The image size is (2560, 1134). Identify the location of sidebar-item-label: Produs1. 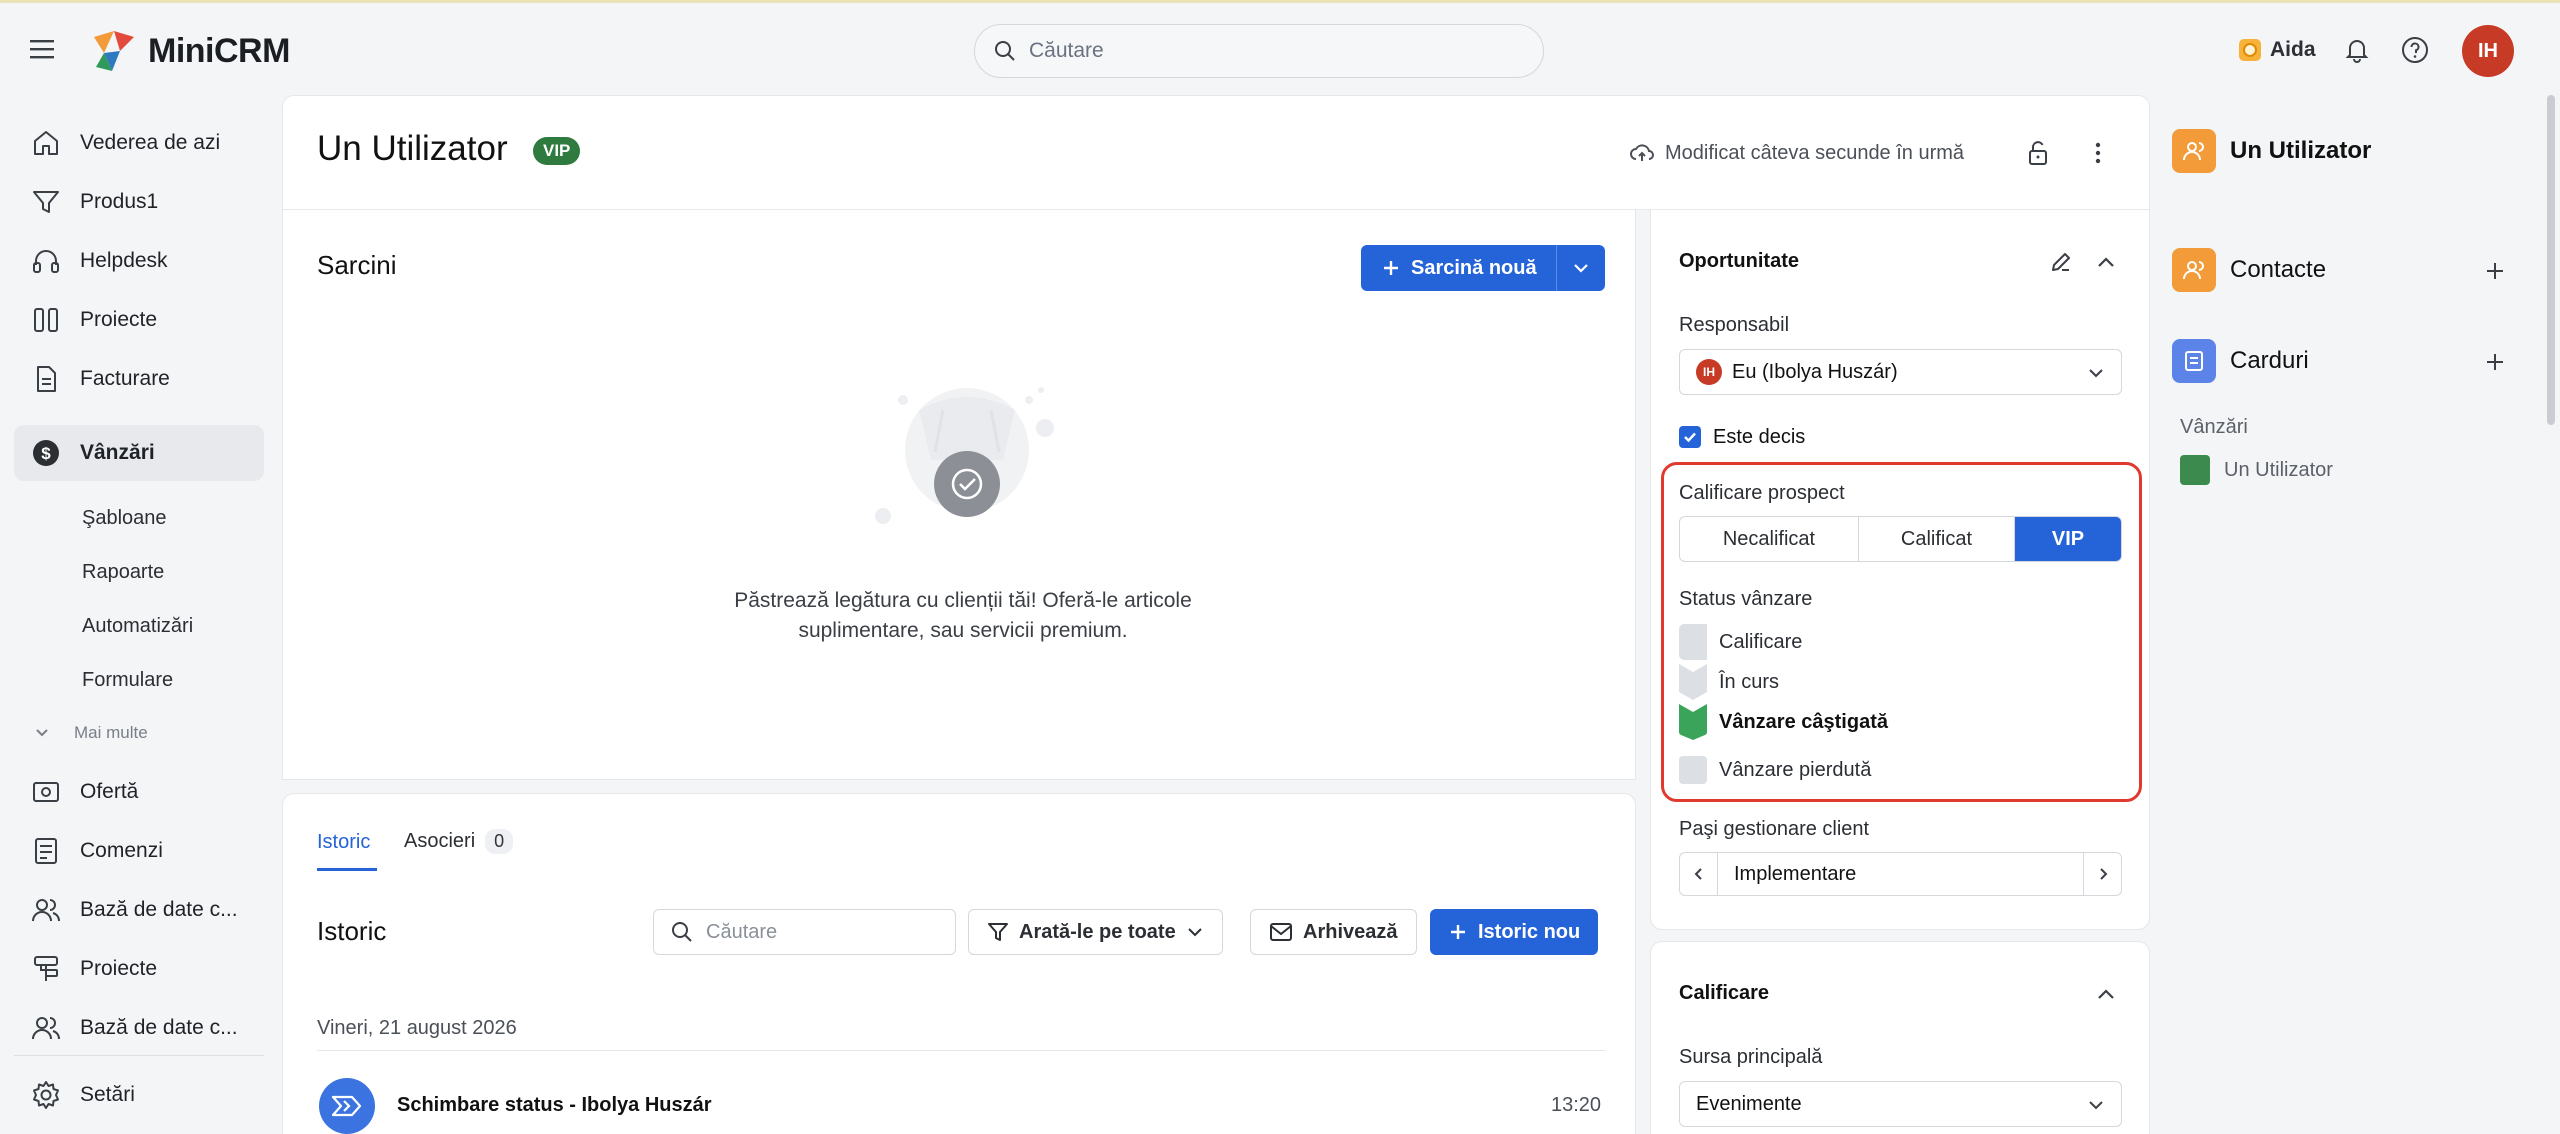
(119, 201).